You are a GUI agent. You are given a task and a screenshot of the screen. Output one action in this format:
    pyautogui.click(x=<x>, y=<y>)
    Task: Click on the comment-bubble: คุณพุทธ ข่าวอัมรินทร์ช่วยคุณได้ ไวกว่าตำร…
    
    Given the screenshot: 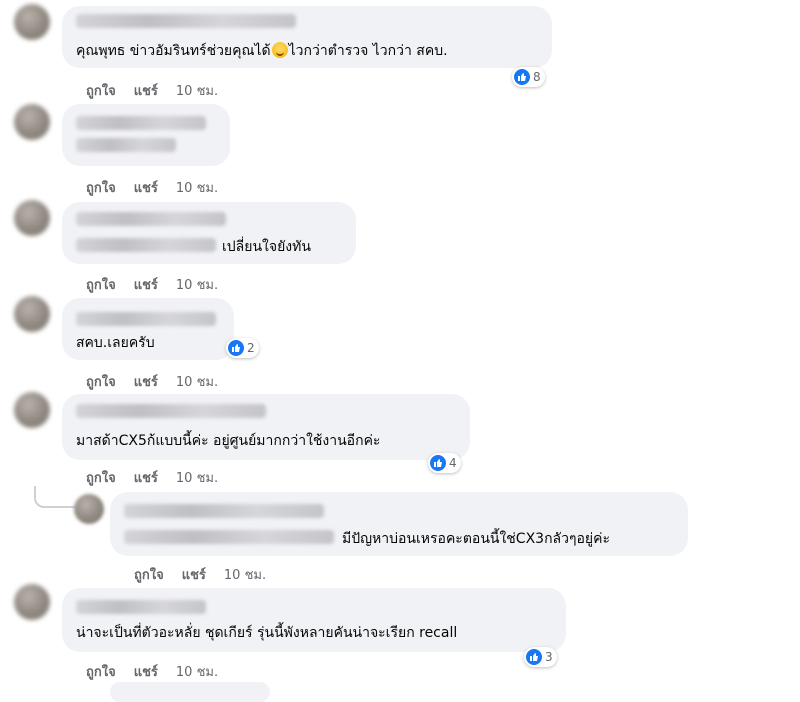 What is the action you would take?
    pyautogui.click(x=307, y=37)
    